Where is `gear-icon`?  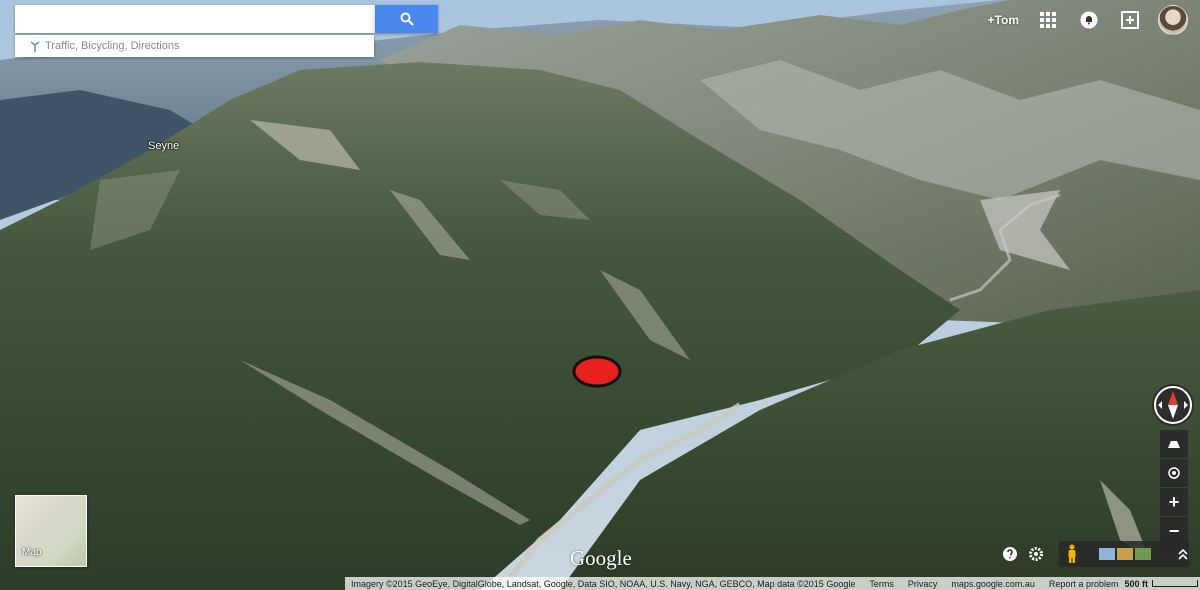 gear-icon is located at coordinates (1036, 554).